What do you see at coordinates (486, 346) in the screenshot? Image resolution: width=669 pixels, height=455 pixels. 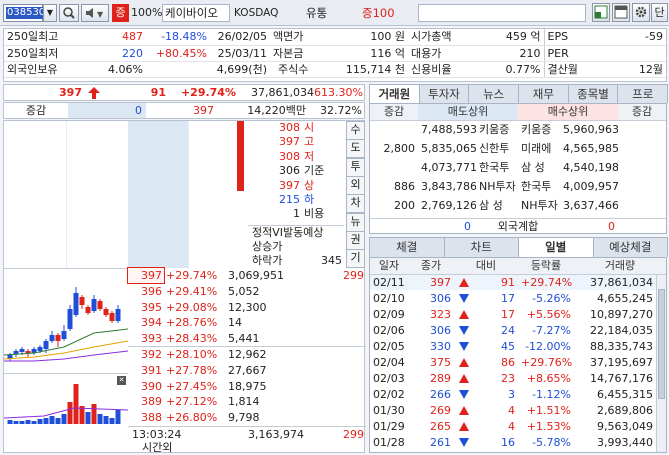 I see `daily-change-cell: 45` at bounding box center [486, 346].